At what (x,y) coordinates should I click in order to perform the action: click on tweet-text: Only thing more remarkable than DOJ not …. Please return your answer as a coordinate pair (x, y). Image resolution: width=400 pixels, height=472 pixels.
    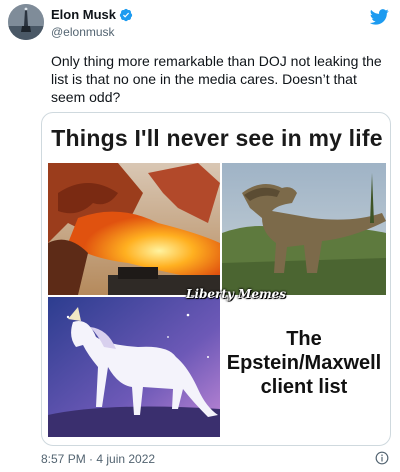
    Looking at the image, I should click on (216, 79).